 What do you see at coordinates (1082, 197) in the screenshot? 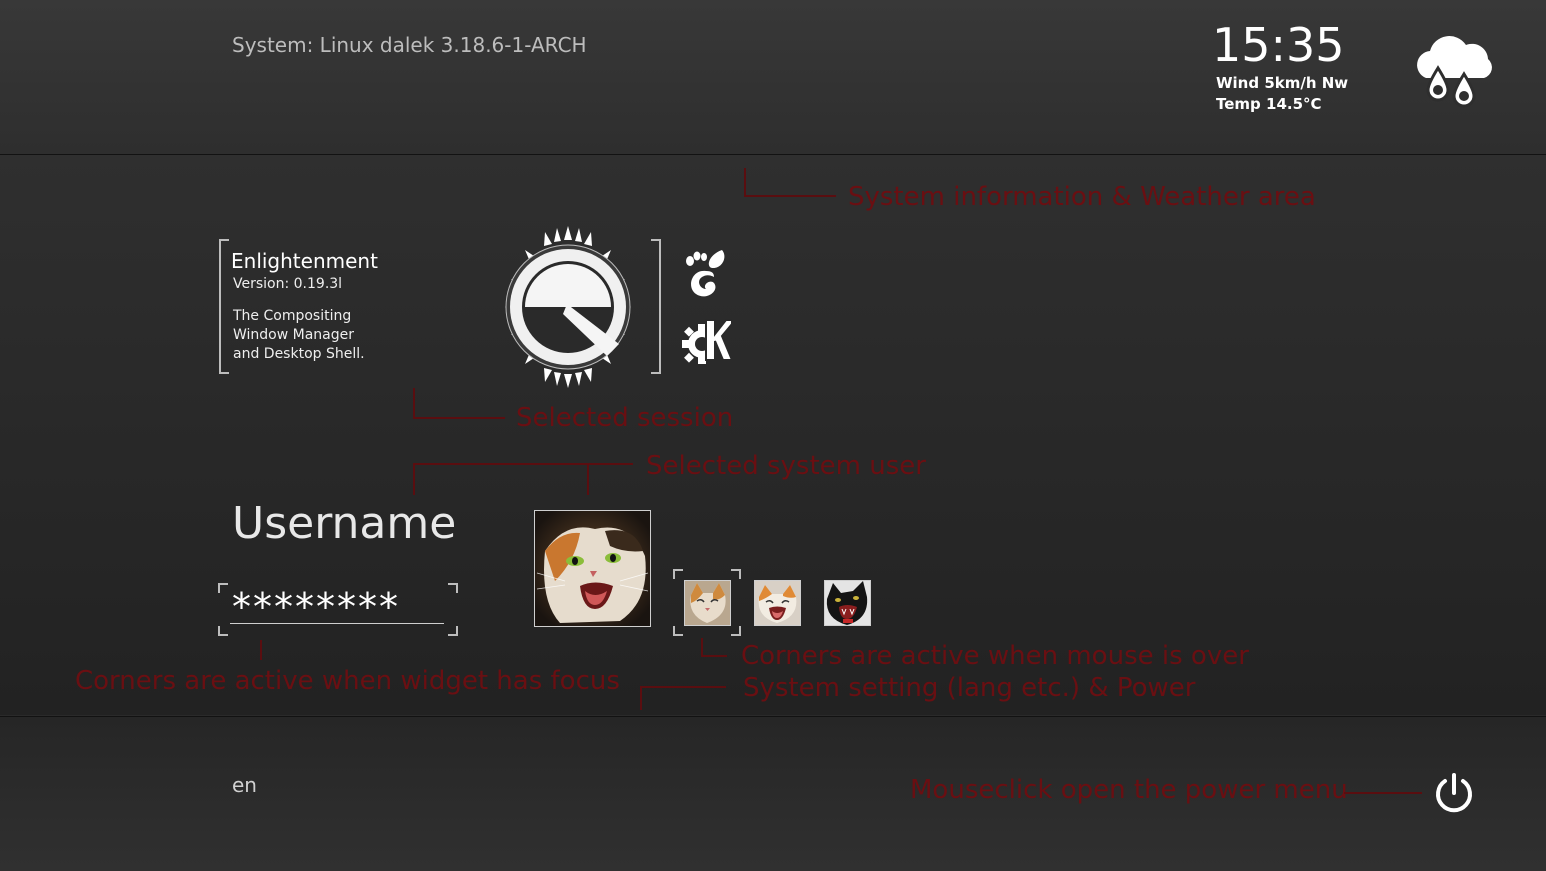
I see `annotation-sysweather: System information & Weather area` at bounding box center [1082, 197].